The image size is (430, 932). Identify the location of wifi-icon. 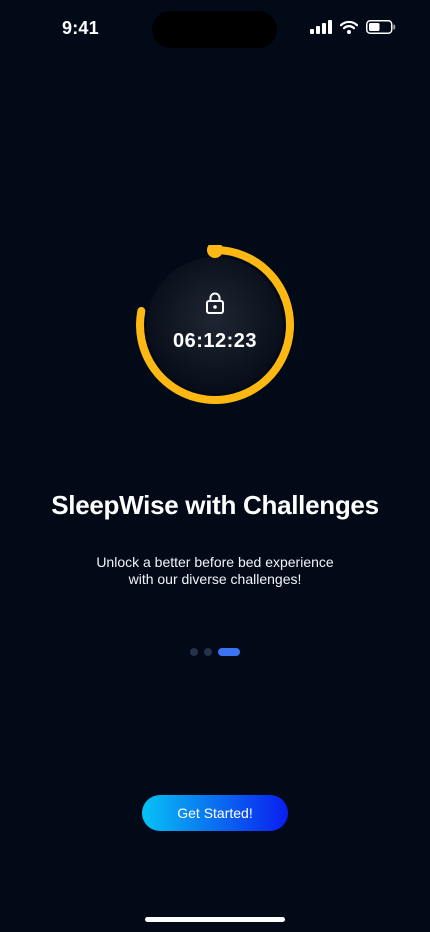
(349, 27).